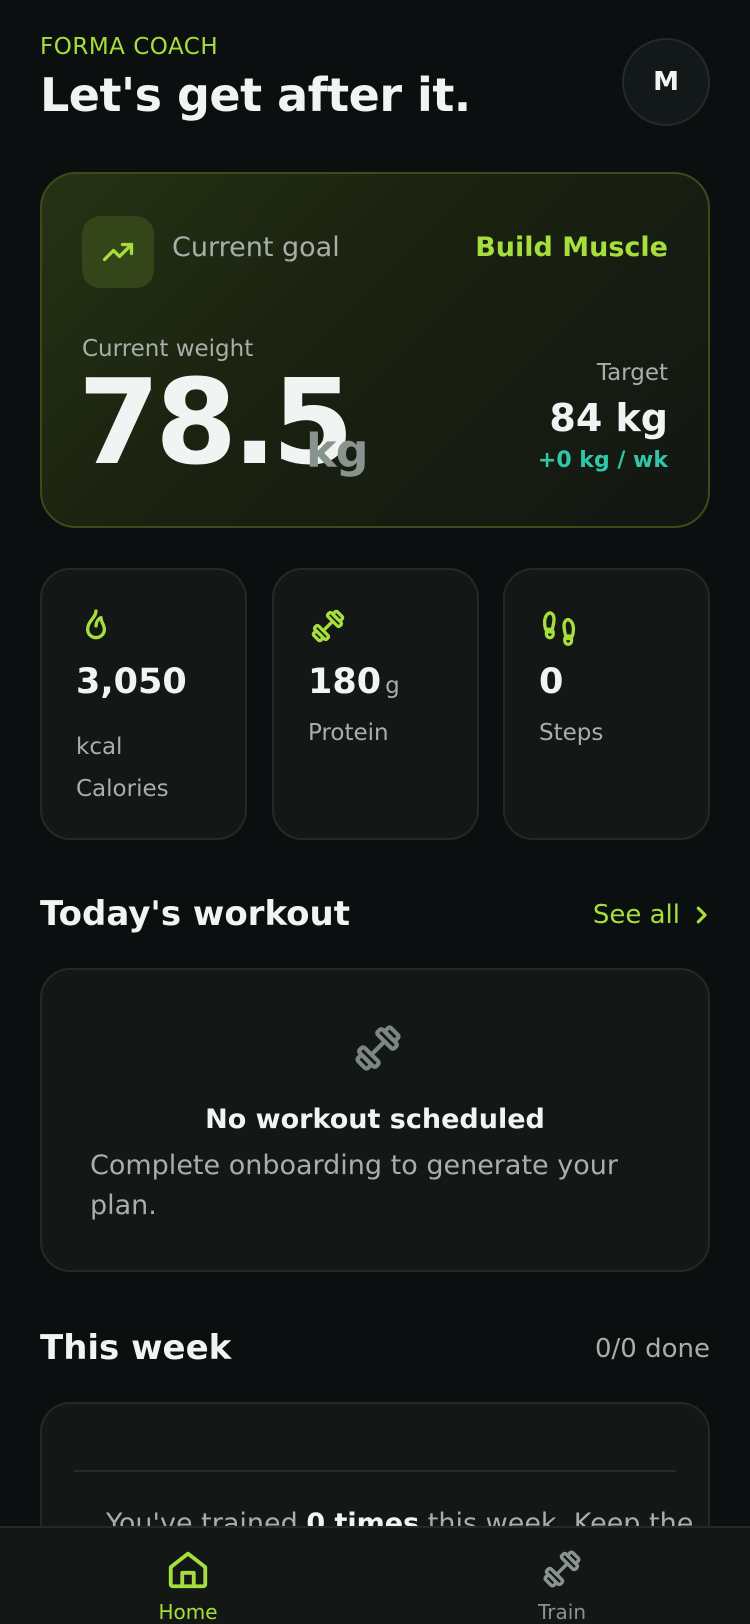 This screenshot has height=1624, width=750. Describe the element at coordinates (375, 704) in the screenshot. I see `protein-card: 180 g Protein` at that location.